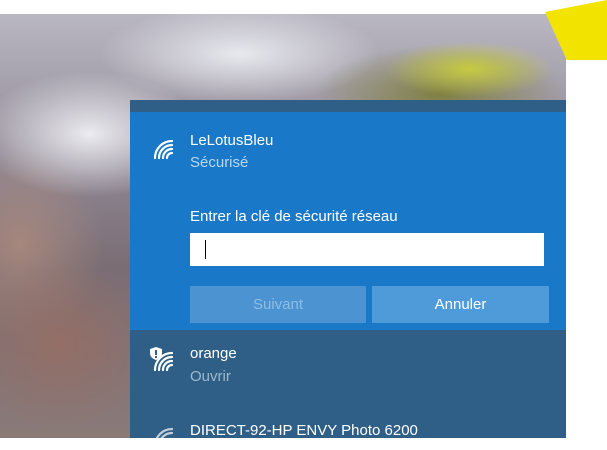 Image resolution: width=607 pixels, height=450 pixels. Describe the element at coordinates (162, 359) in the screenshot. I see `wifi-open-shield-icon` at that location.